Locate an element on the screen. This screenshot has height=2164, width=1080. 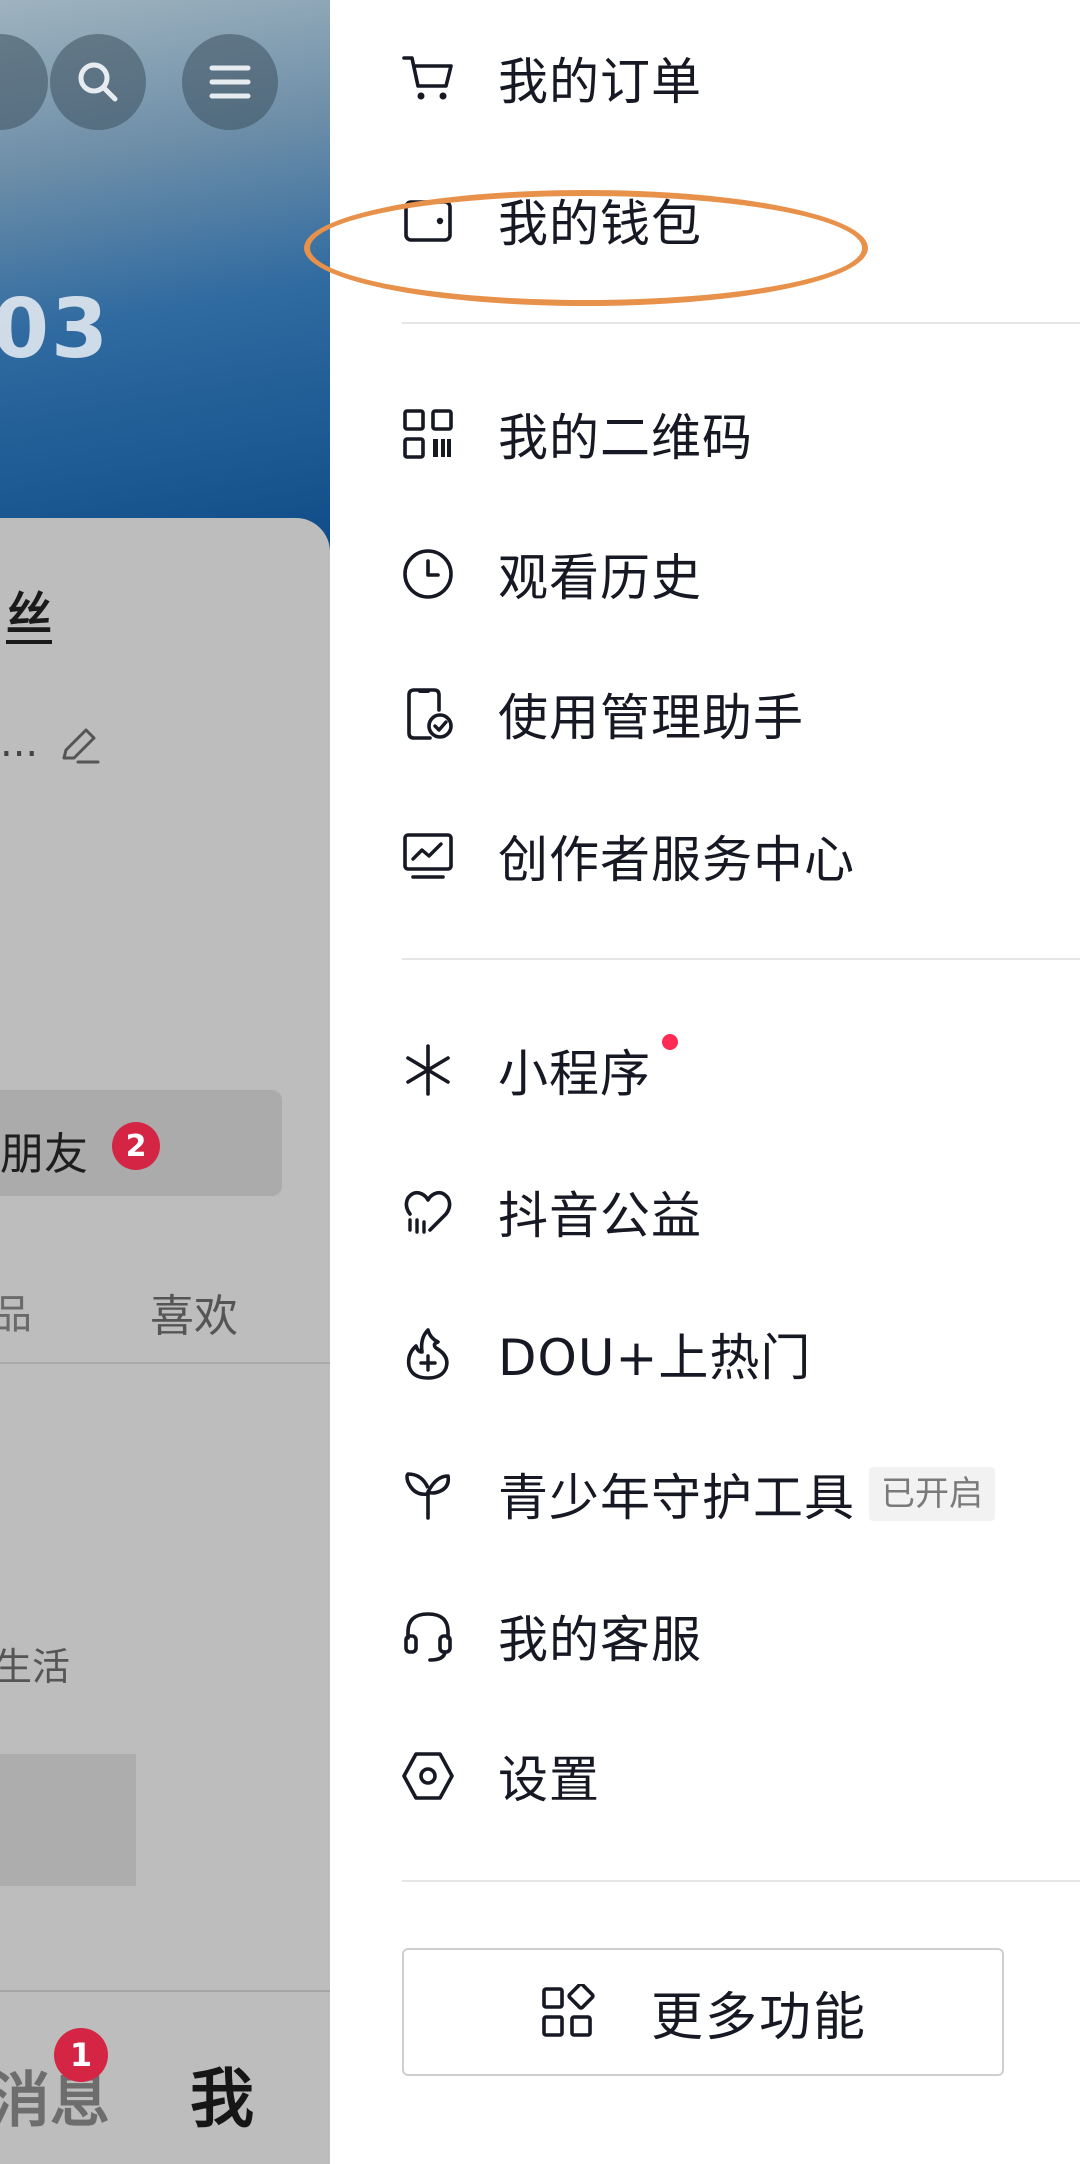
menu-item-customer-service: 我的客服 is located at coordinates (730, 1636).